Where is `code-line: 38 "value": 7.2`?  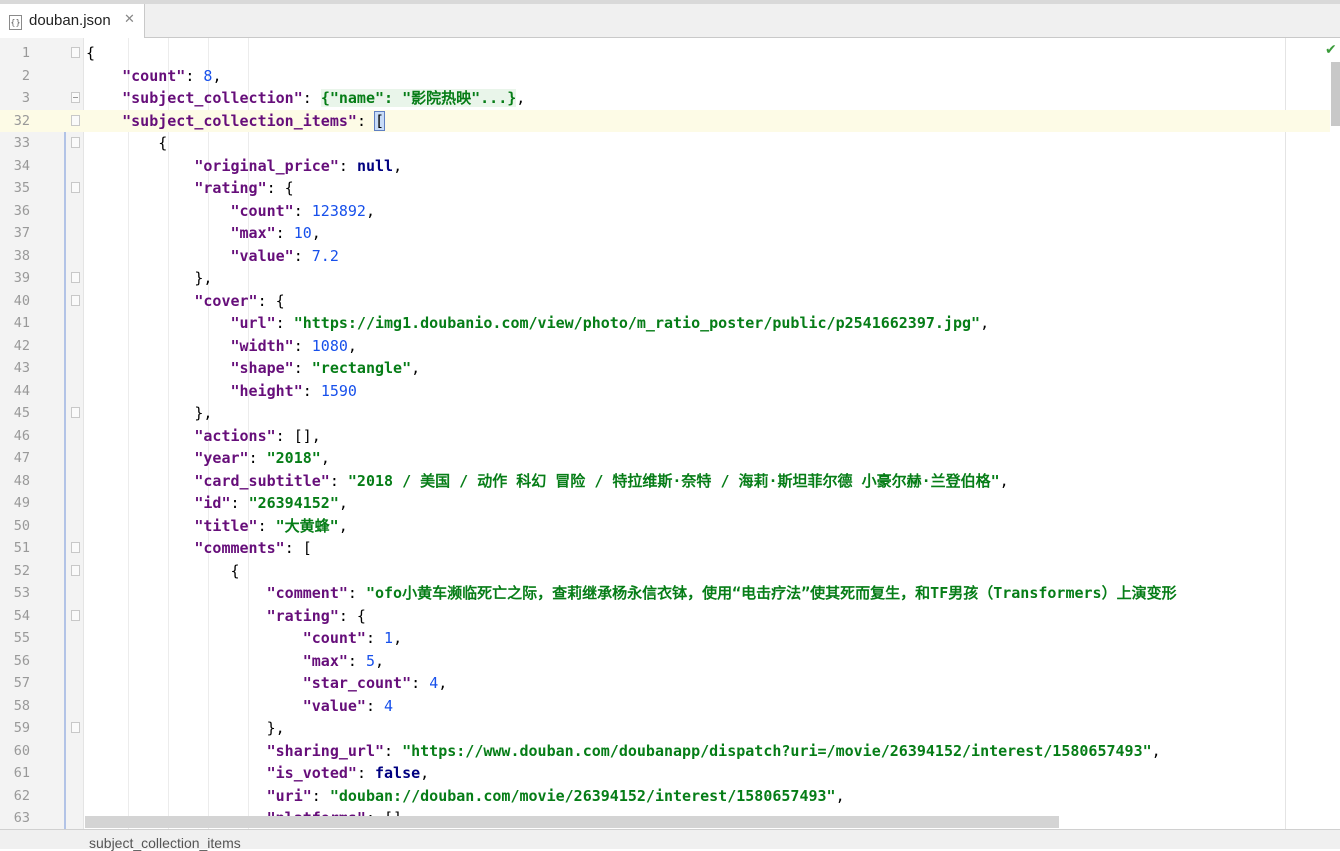
code-line: 38 "value": 7.2 is located at coordinates (665, 256).